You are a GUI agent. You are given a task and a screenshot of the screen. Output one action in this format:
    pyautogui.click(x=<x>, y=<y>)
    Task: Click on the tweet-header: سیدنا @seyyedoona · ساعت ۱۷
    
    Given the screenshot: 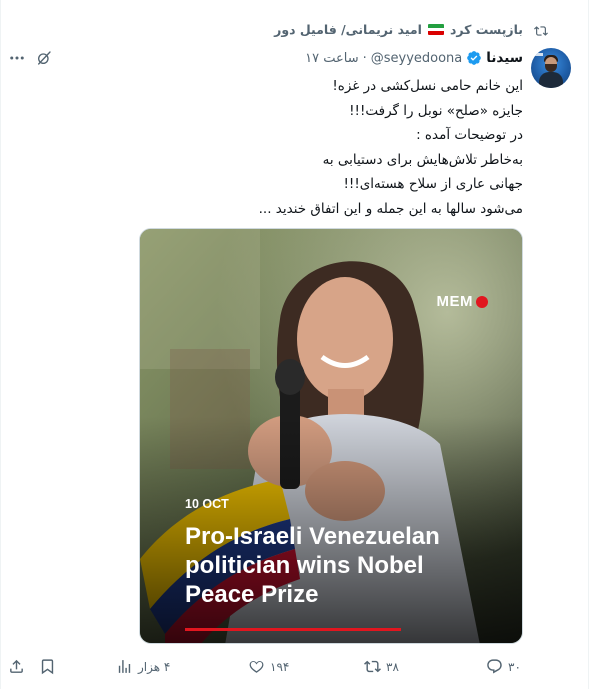 What is the action you would take?
    pyautogui.click(x=414, y=58)
    